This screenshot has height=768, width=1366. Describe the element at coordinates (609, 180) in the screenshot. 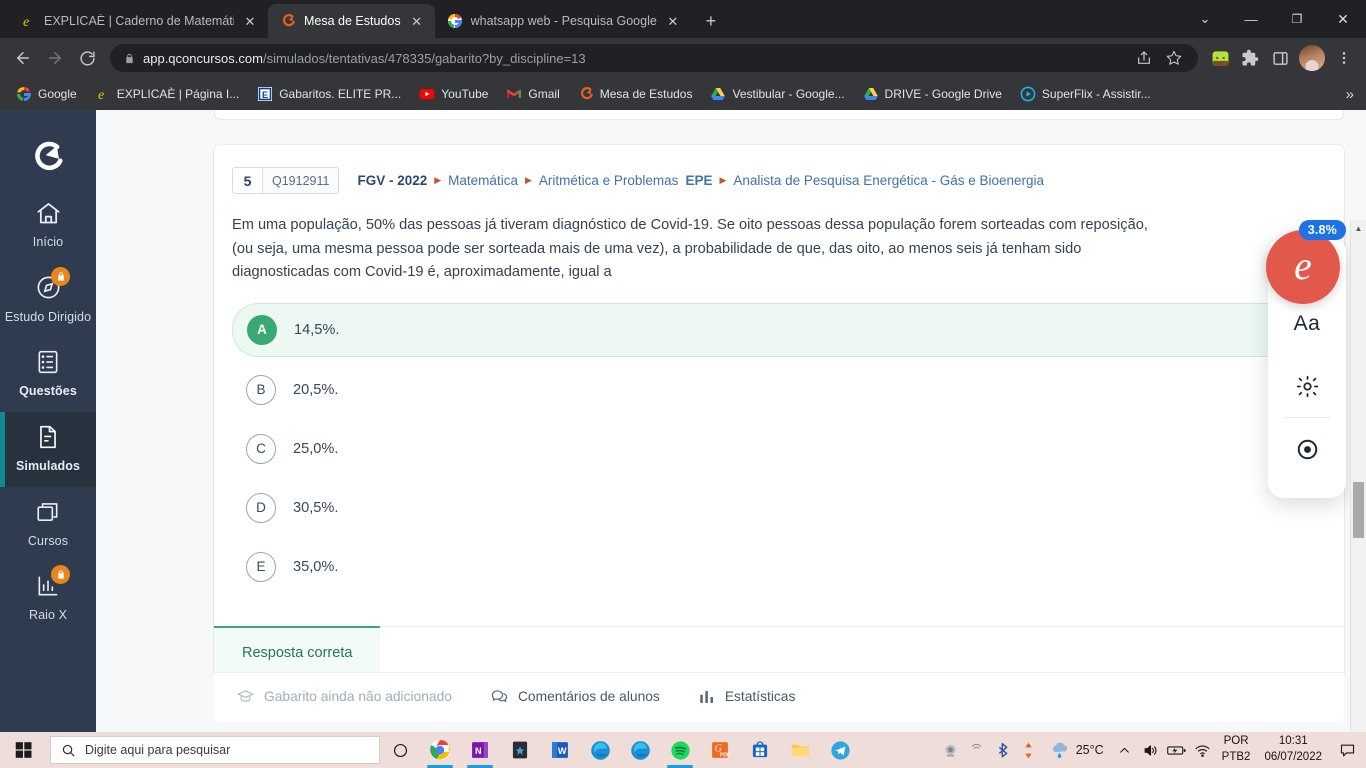

I see `breadcrumb-topic: Aritmética e Problemas` at that location.